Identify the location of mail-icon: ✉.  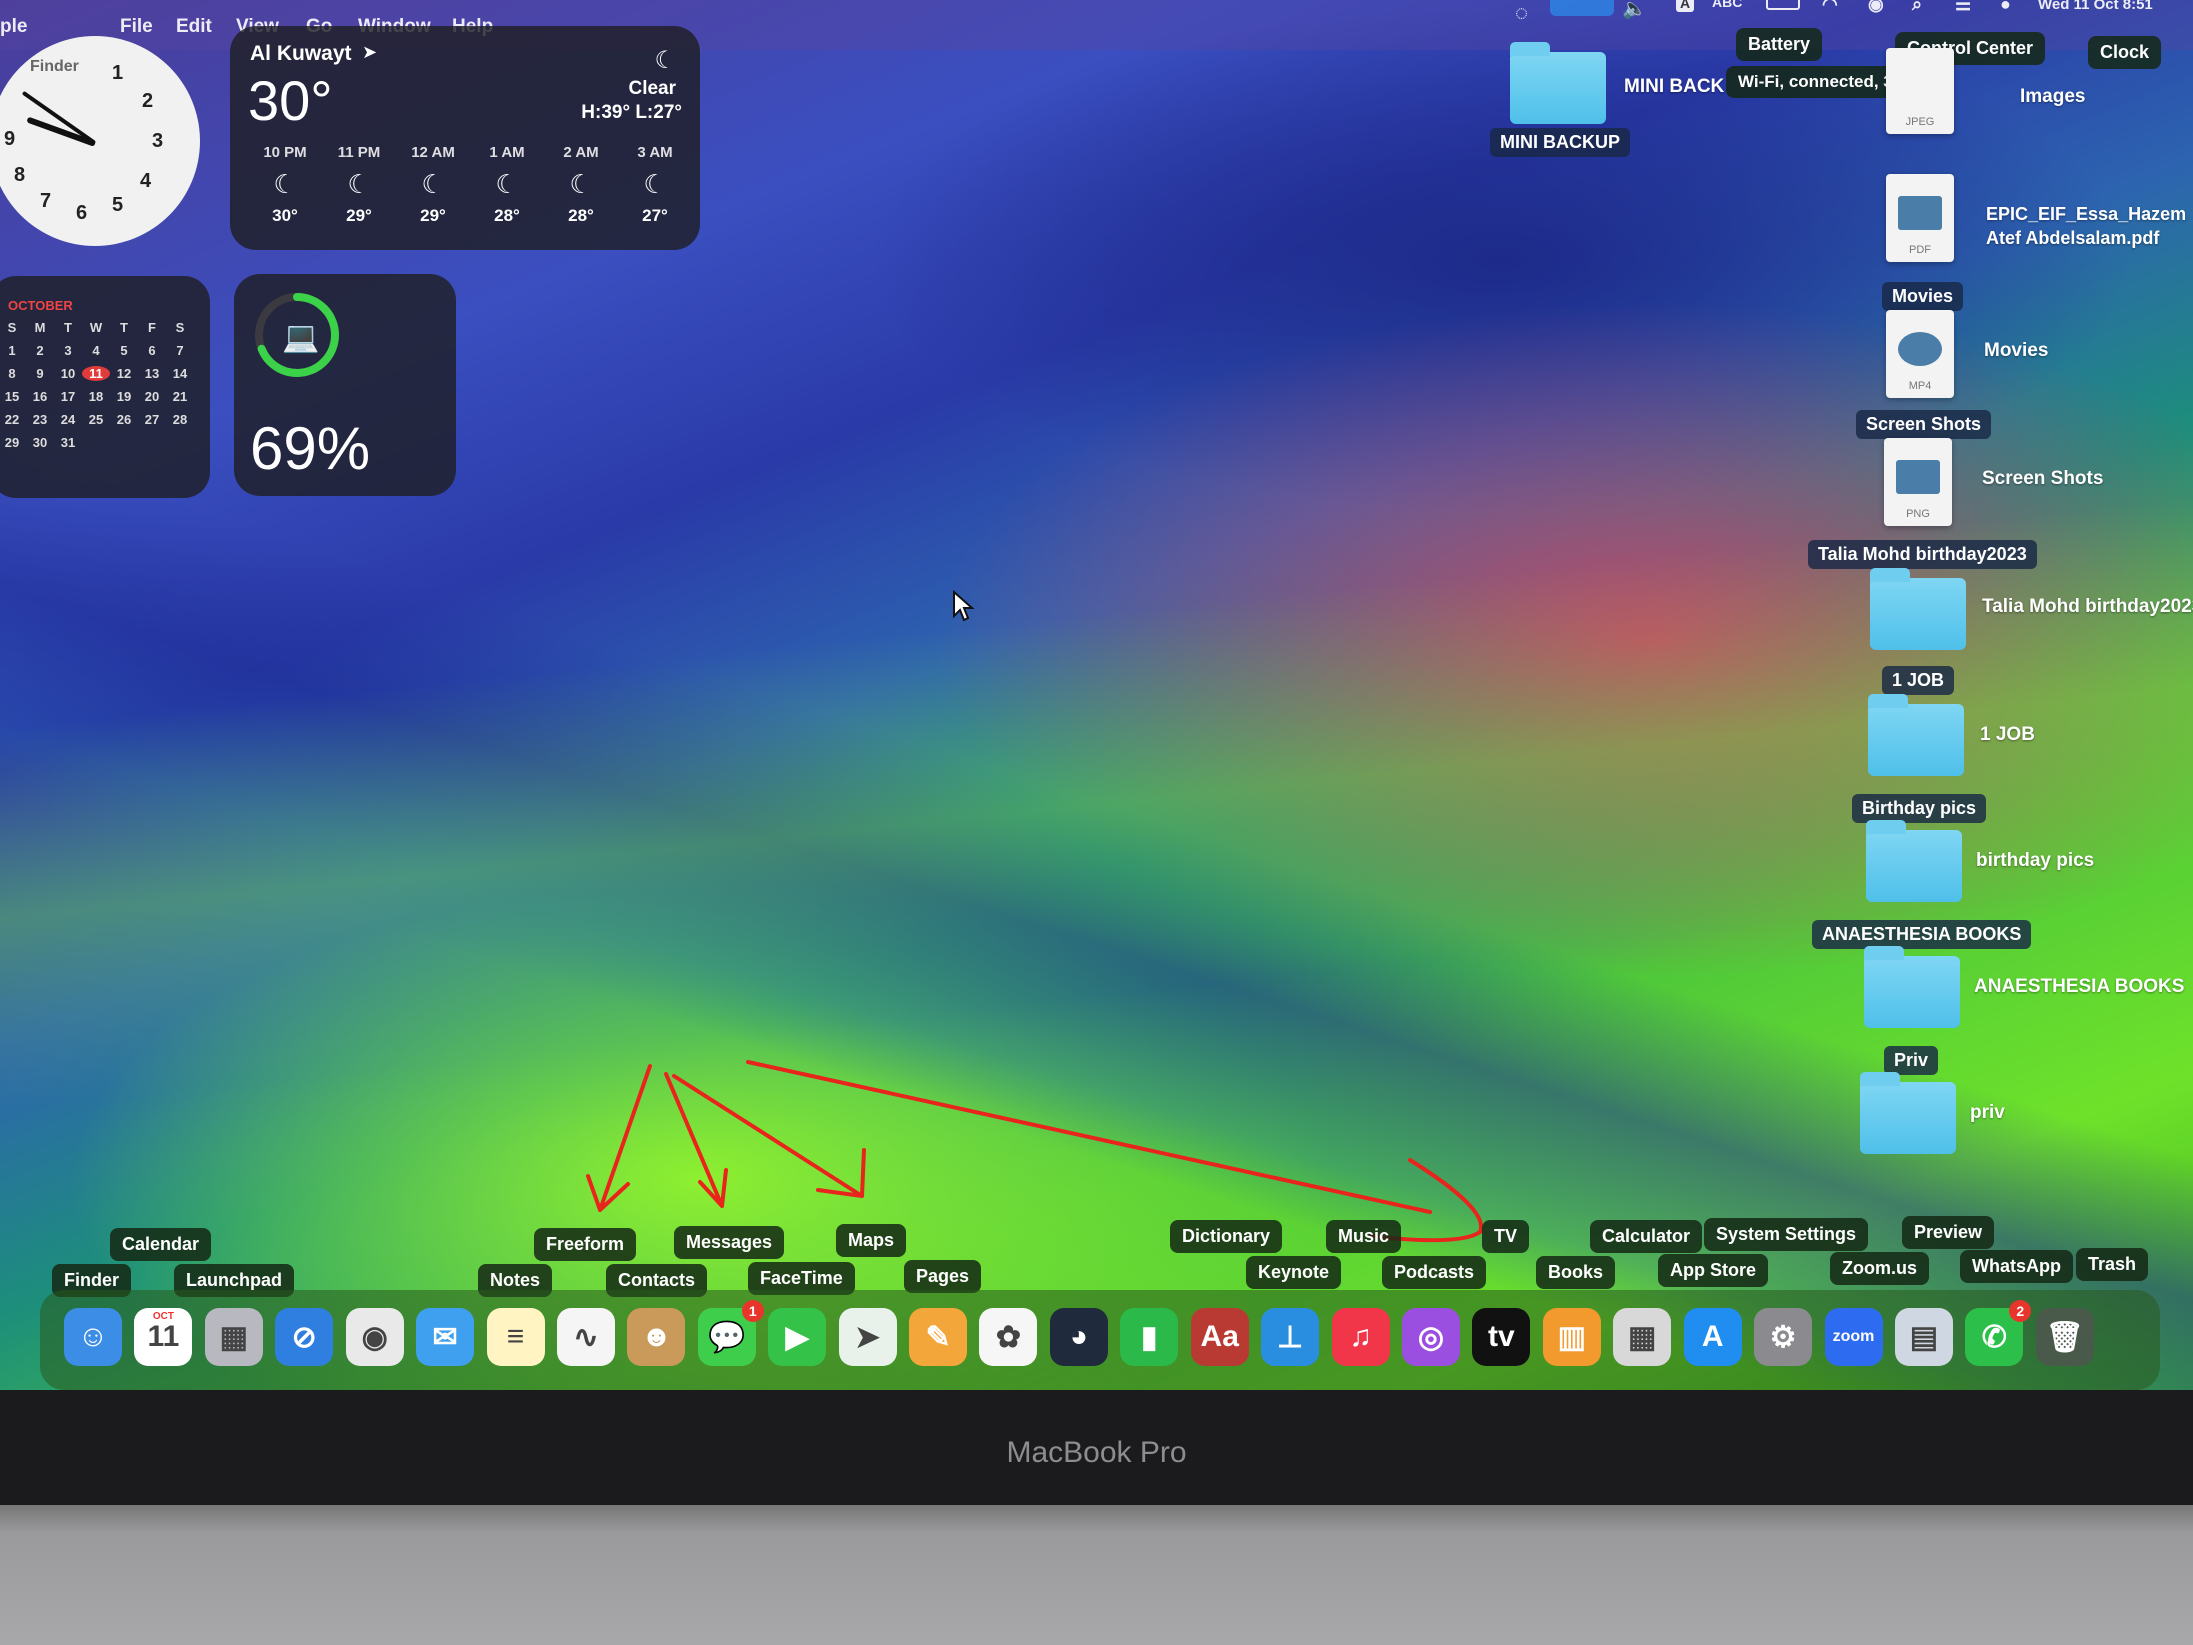
(445, 1337).